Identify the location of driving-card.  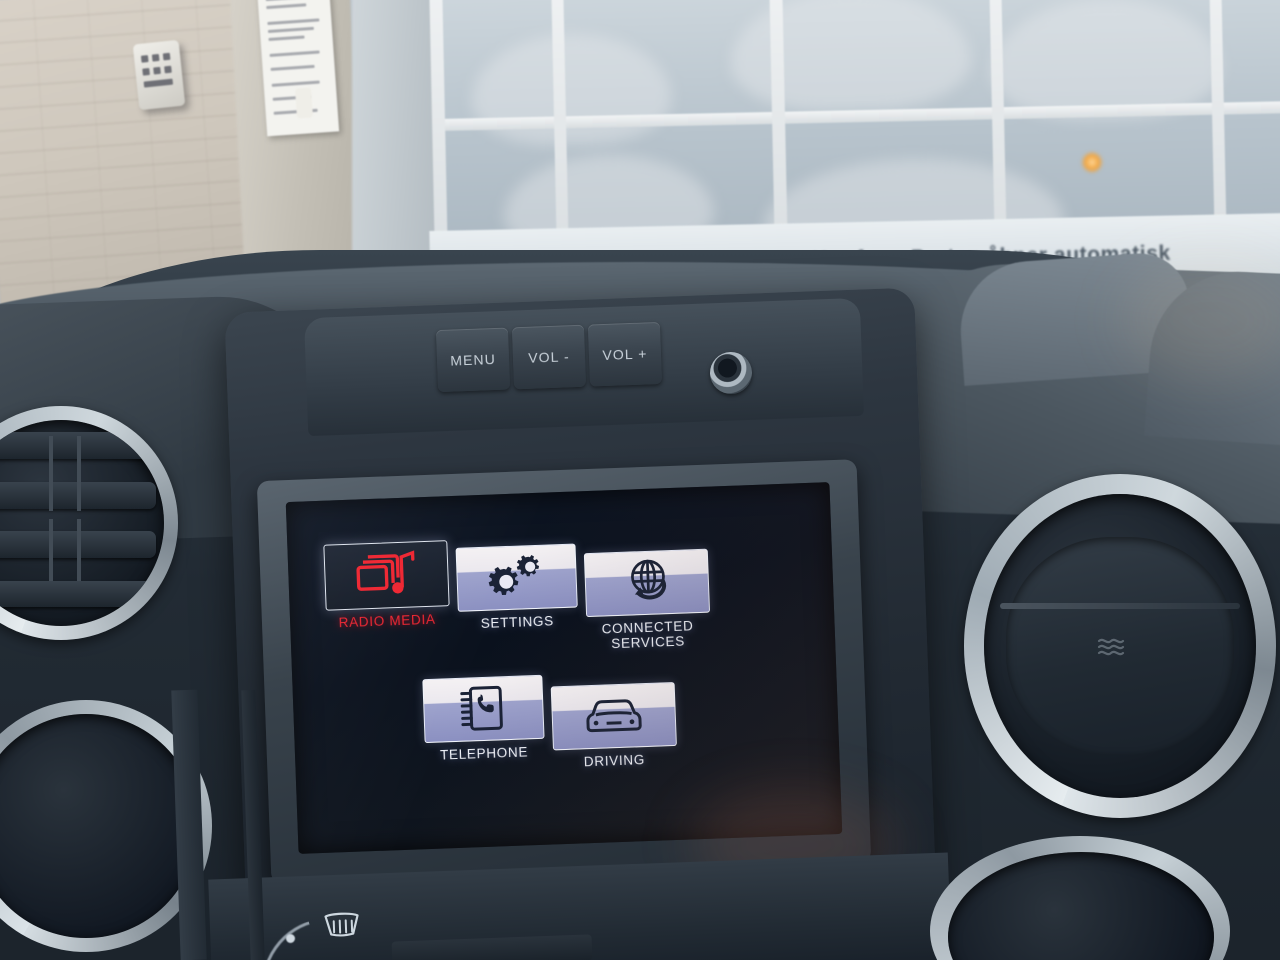
(613, 716).